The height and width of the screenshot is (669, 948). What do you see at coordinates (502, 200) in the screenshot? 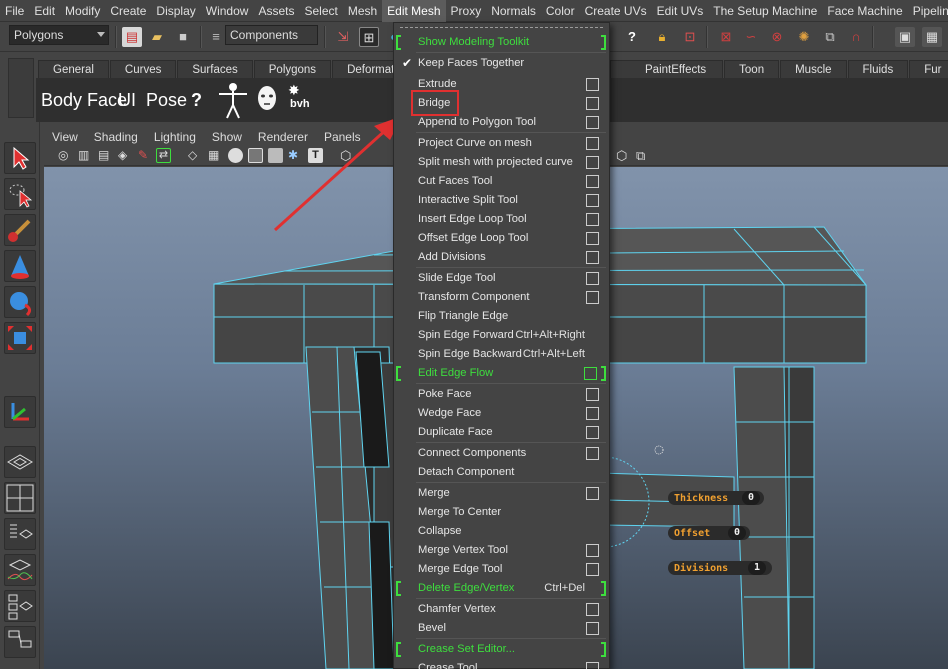
I see `menu-item-interactive-split-tool: Interactive Split Tool` at bounding box center [502, 200].